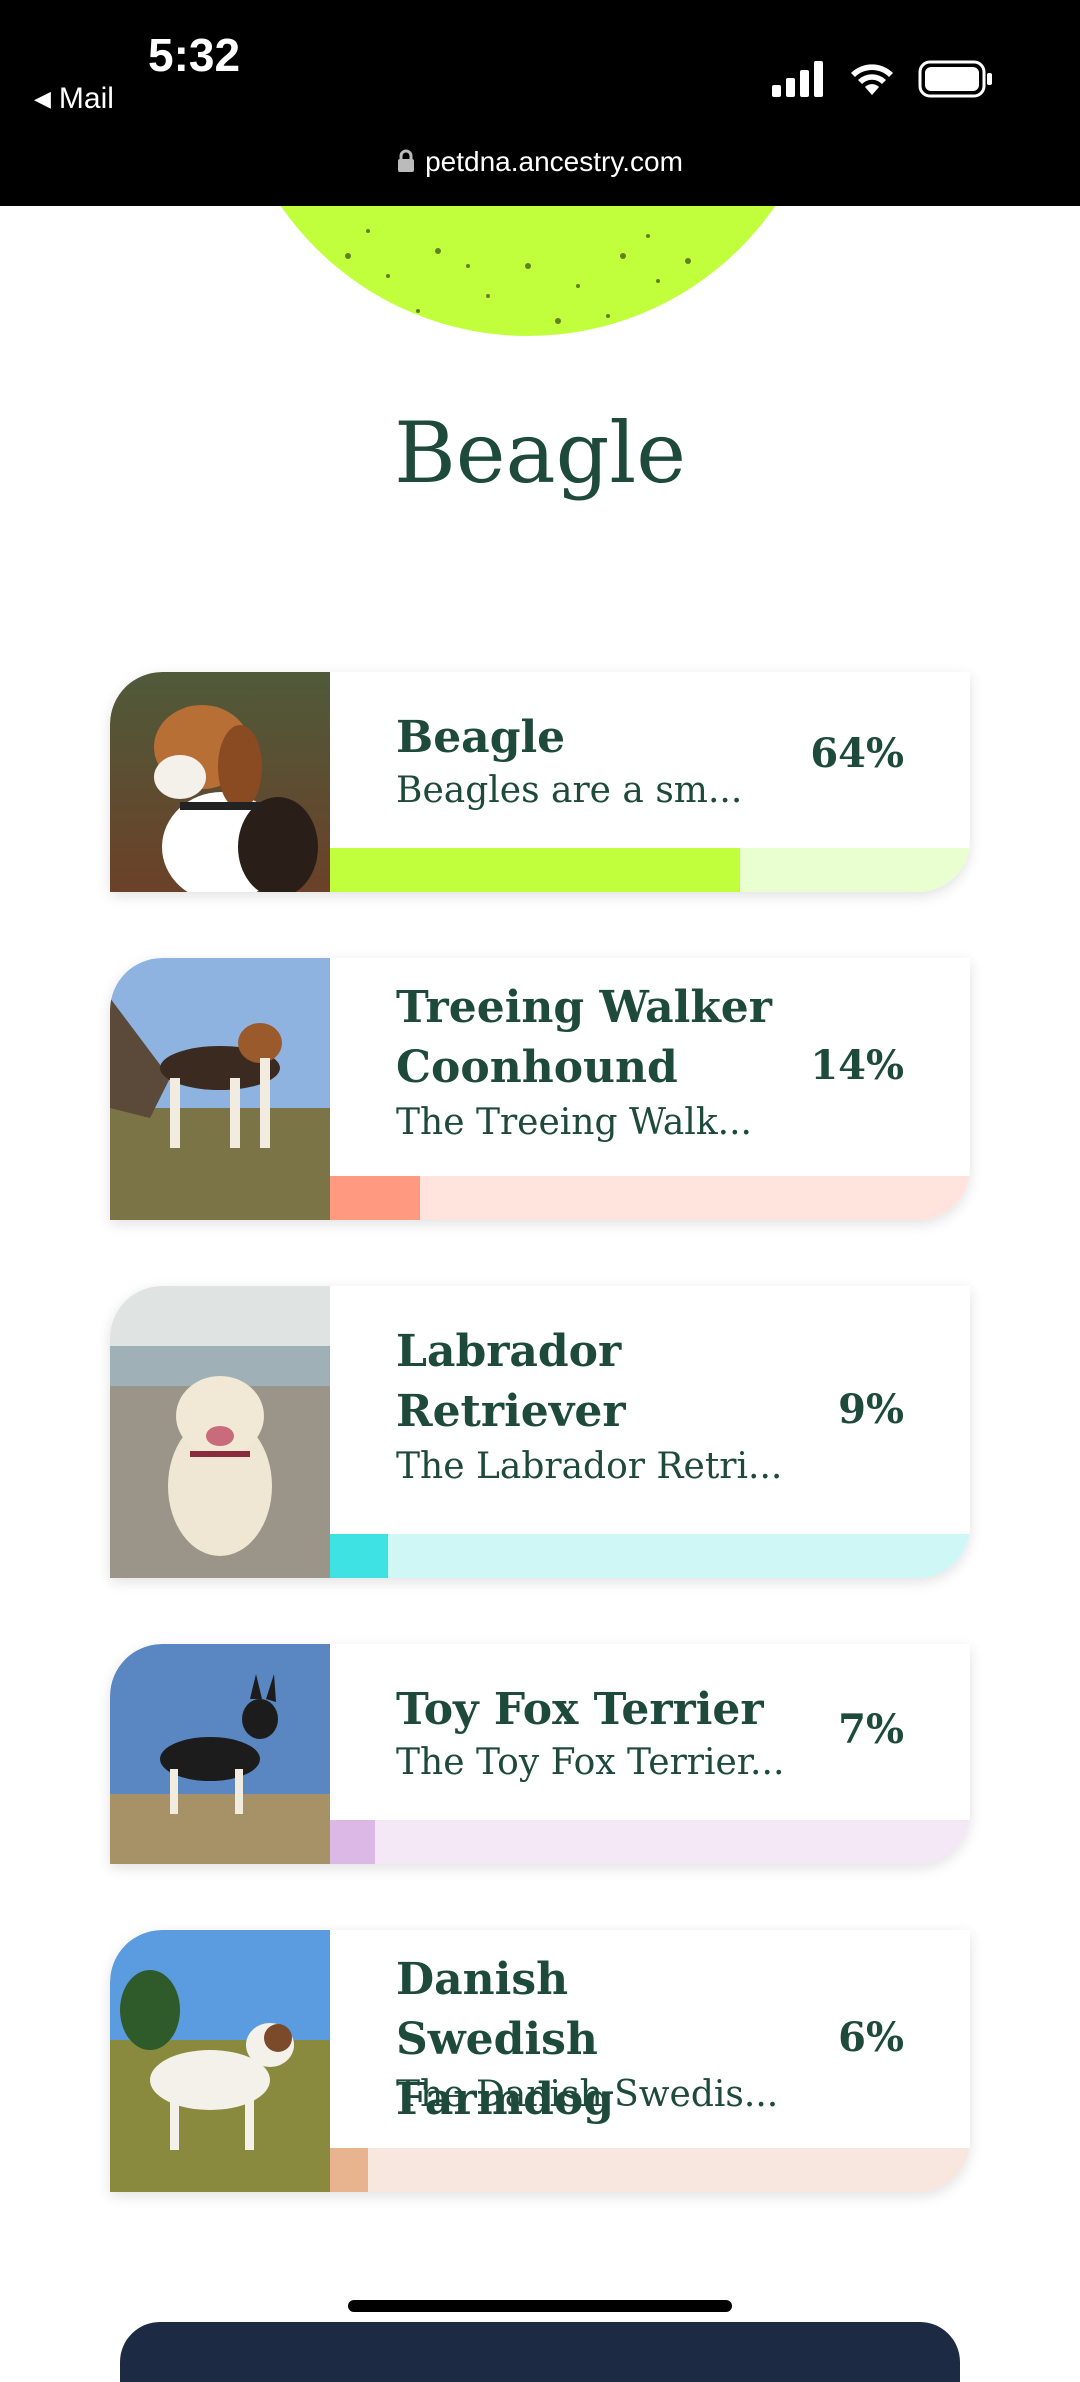 The height and width of the screenshot is (2382, 1080). Describe the element at coordinates (554, 161) in the screenshot. I see `url-text: petdna.ancestry.com` at that location.